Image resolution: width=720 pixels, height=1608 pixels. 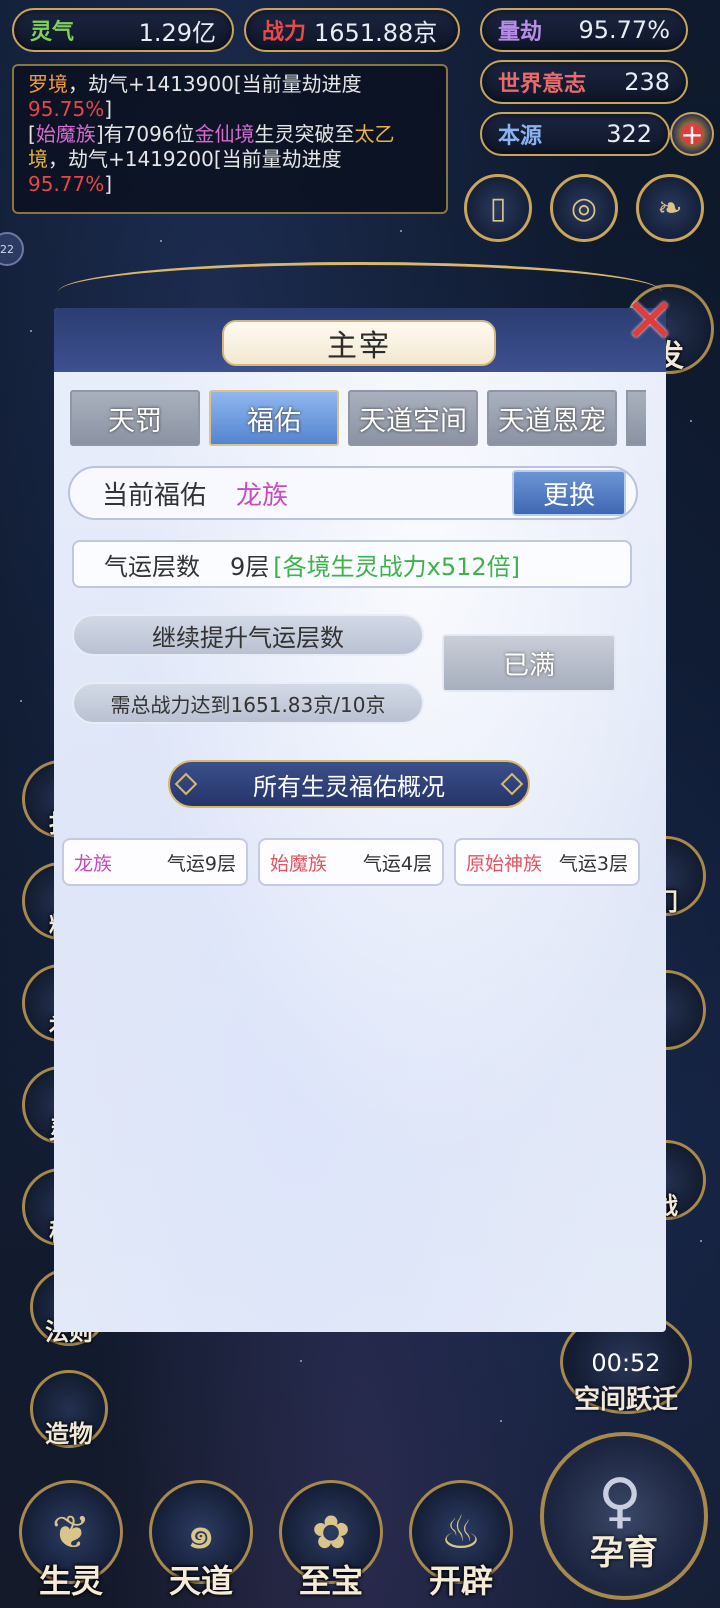 What do you see at coordinates (201, 863) in the screenshot?
I see `race-luck: 气运9层` at bounding box center [201, 863].